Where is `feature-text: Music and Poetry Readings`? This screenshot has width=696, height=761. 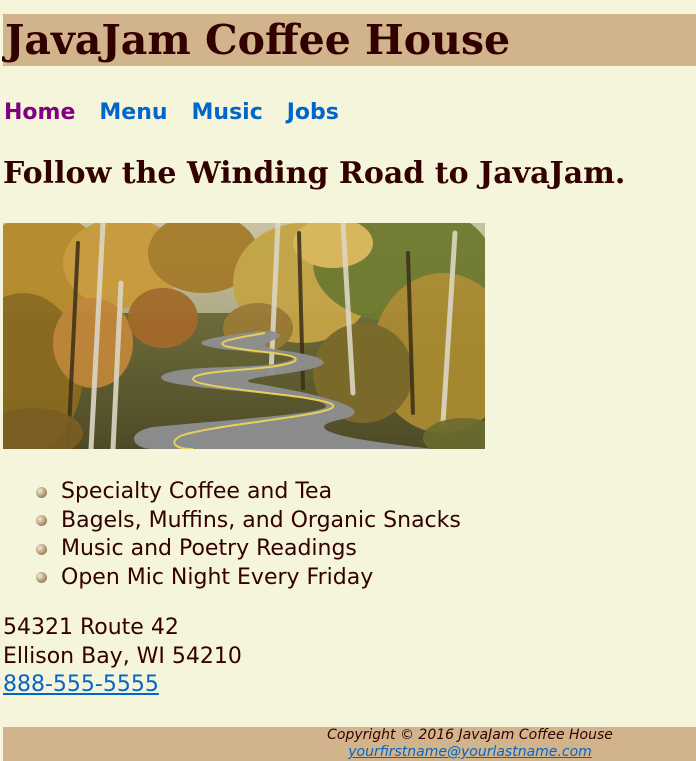 feature-text: Music and Poetry Readings is located at coordinates (209, 548).